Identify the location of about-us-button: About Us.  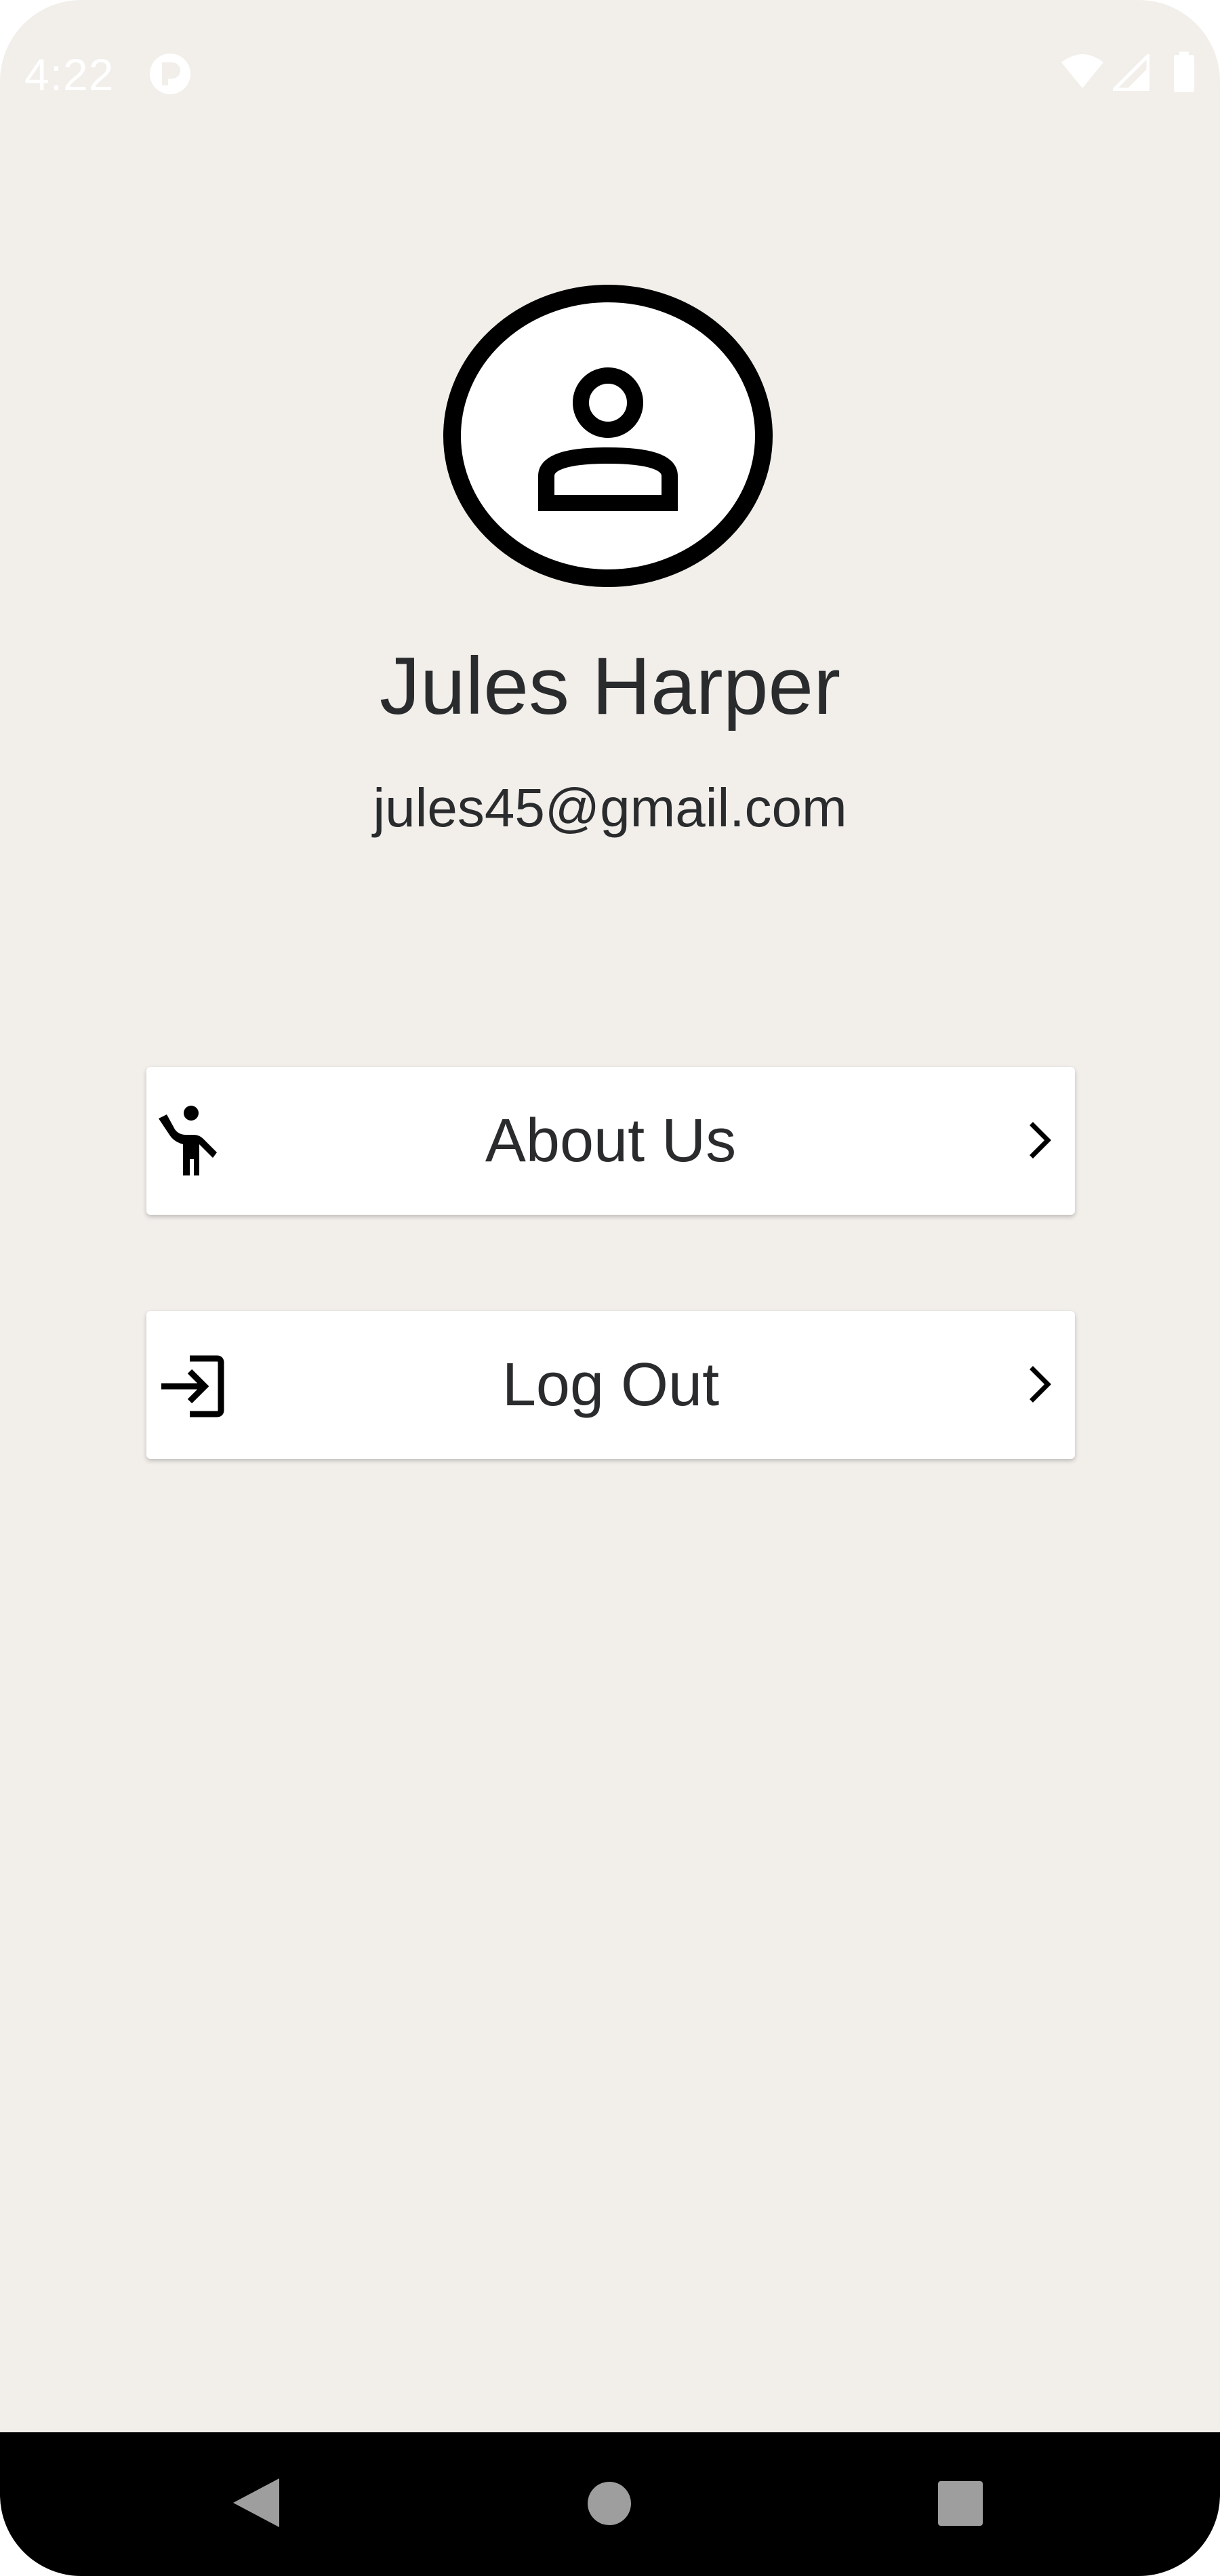
(610, 1141).